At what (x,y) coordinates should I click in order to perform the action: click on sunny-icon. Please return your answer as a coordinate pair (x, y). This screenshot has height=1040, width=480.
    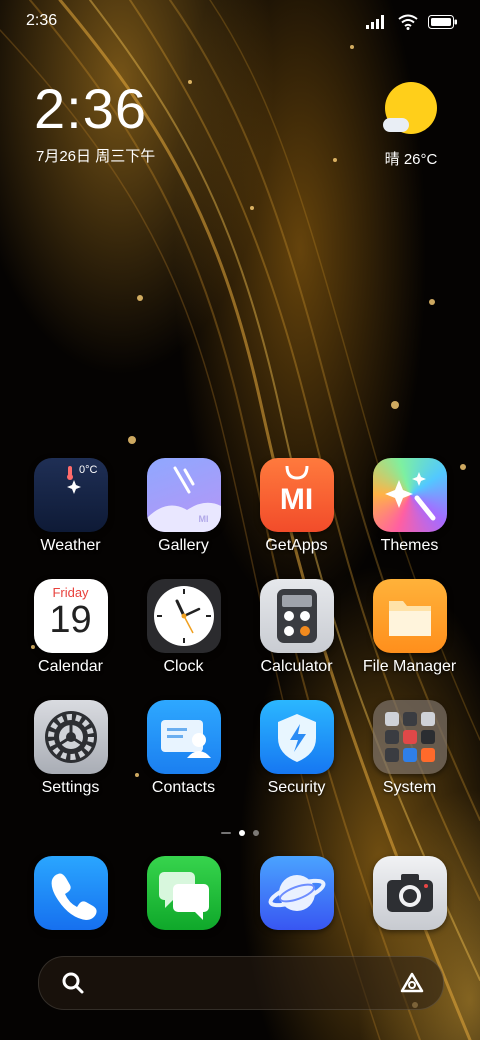
    Looking at the image, I should click on (410, 108).